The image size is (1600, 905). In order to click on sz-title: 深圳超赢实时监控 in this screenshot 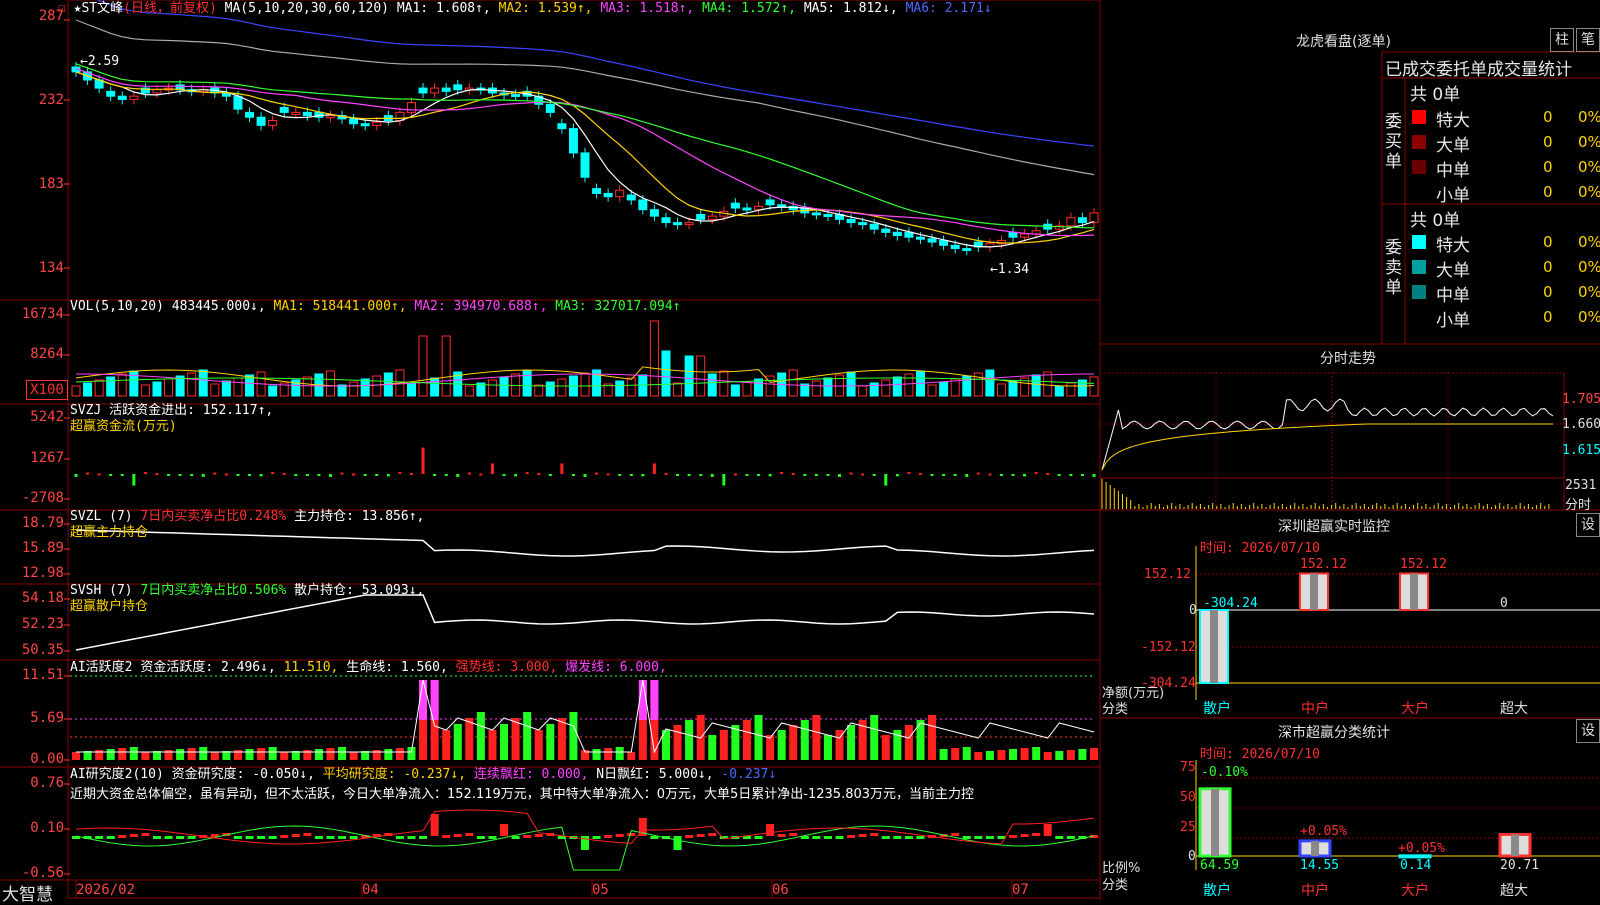, I will do `click(1334, 527)`.